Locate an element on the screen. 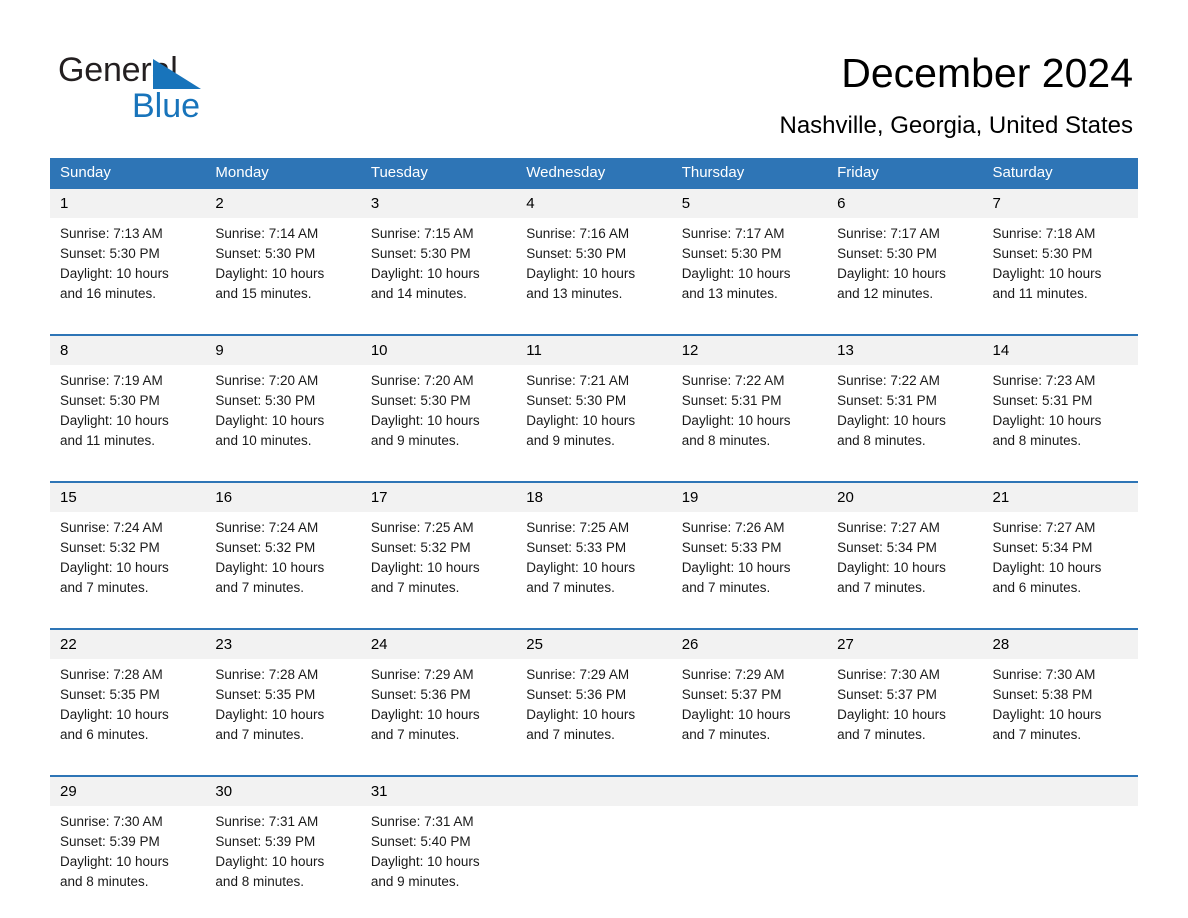 The height and width of the screenshot is (918, 1188). sunrise-text: Sunrise: 7:30 AM is located at coordinates (1044, 674).